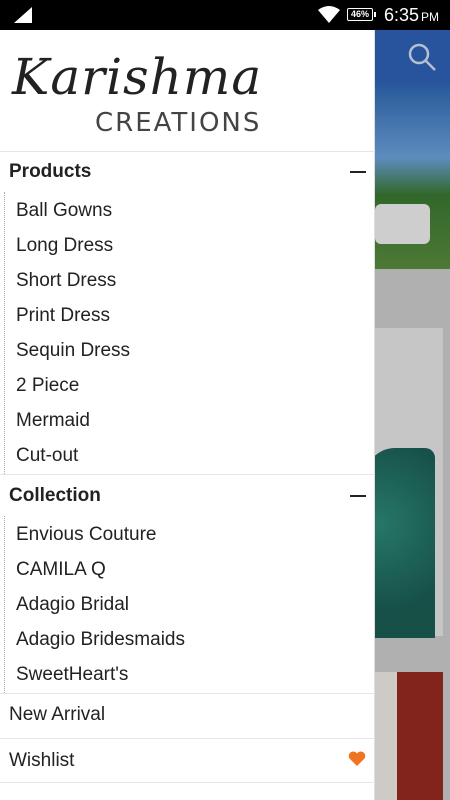 The height and width of the screenshot is (800, 450). I want to click on heart-icon, so click(357, 758).